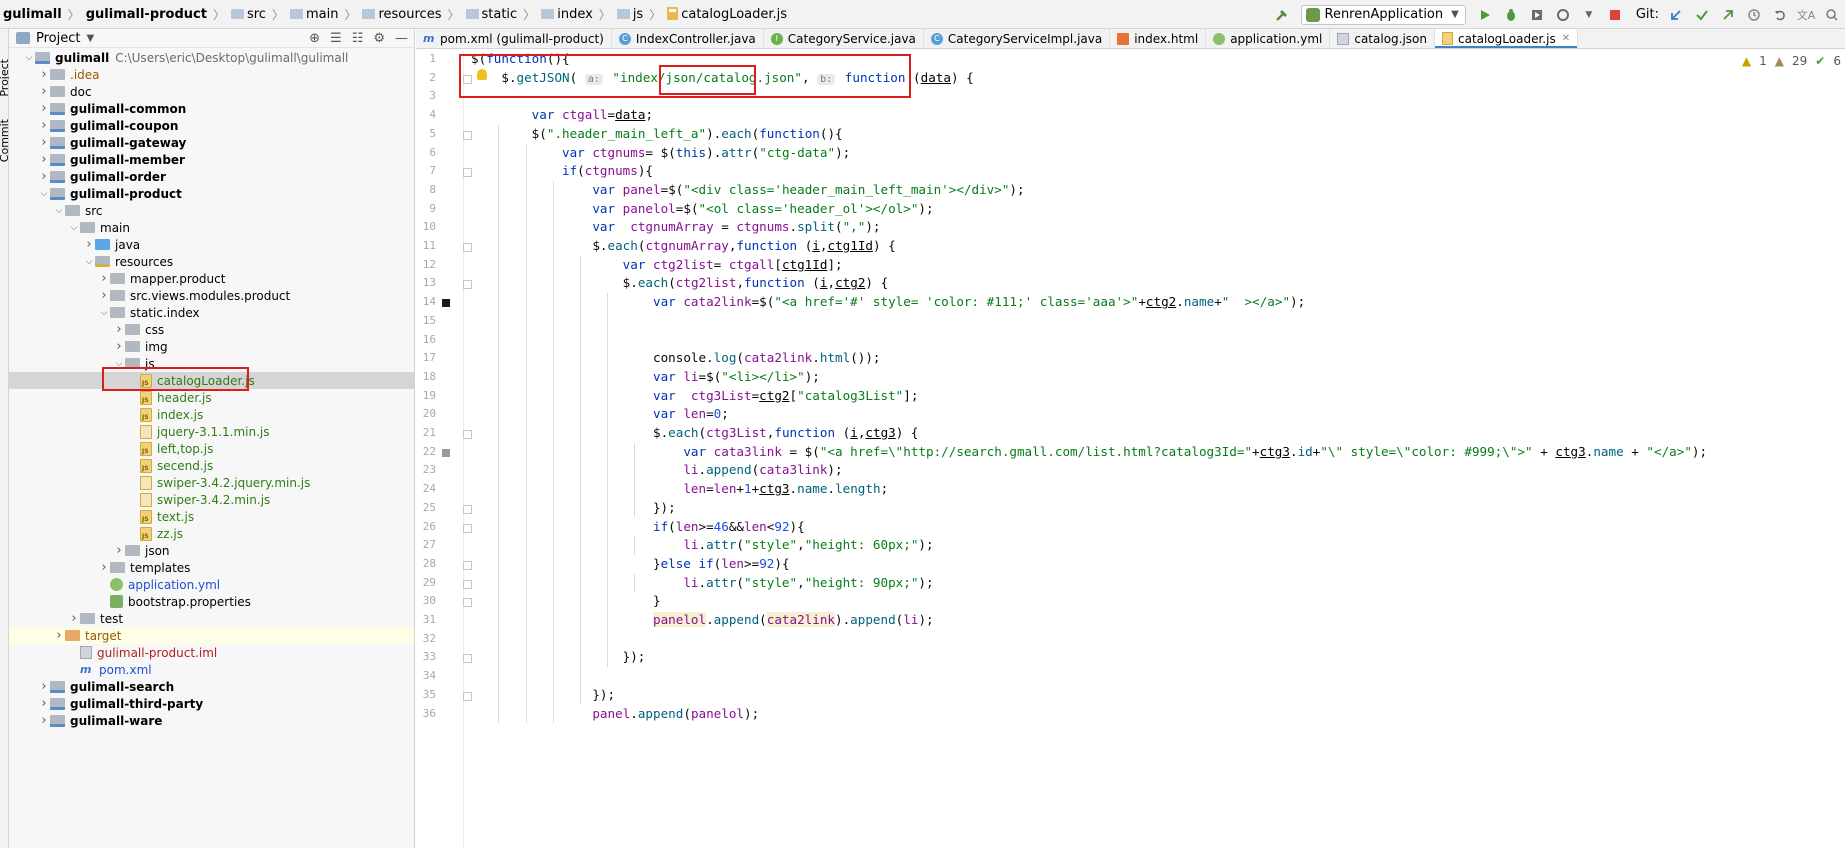  Describe the element at coordinates (1589, 15) in the screenshot. I see `more-run-options-icon: ▼` at that location.